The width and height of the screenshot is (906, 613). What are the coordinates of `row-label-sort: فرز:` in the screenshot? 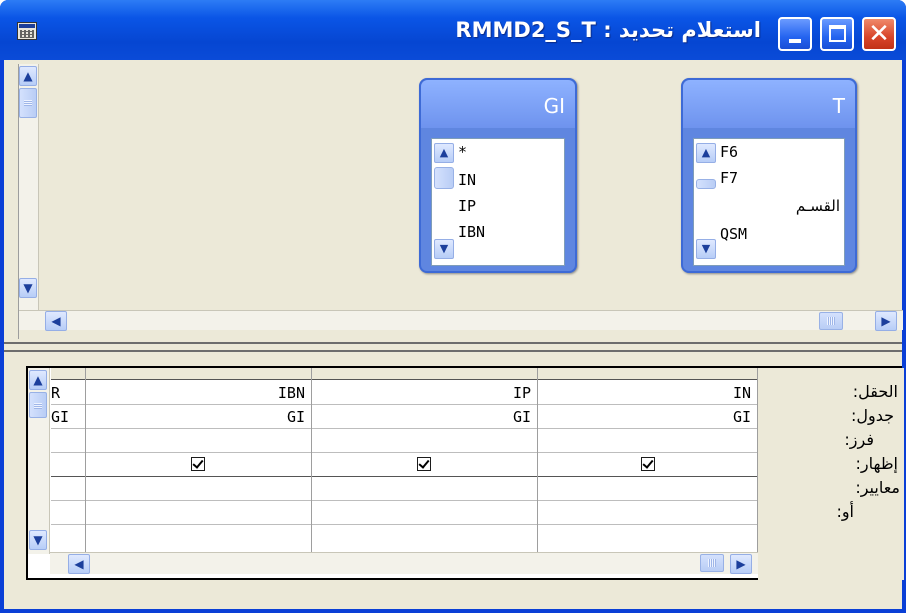 It's located at (859, 439).